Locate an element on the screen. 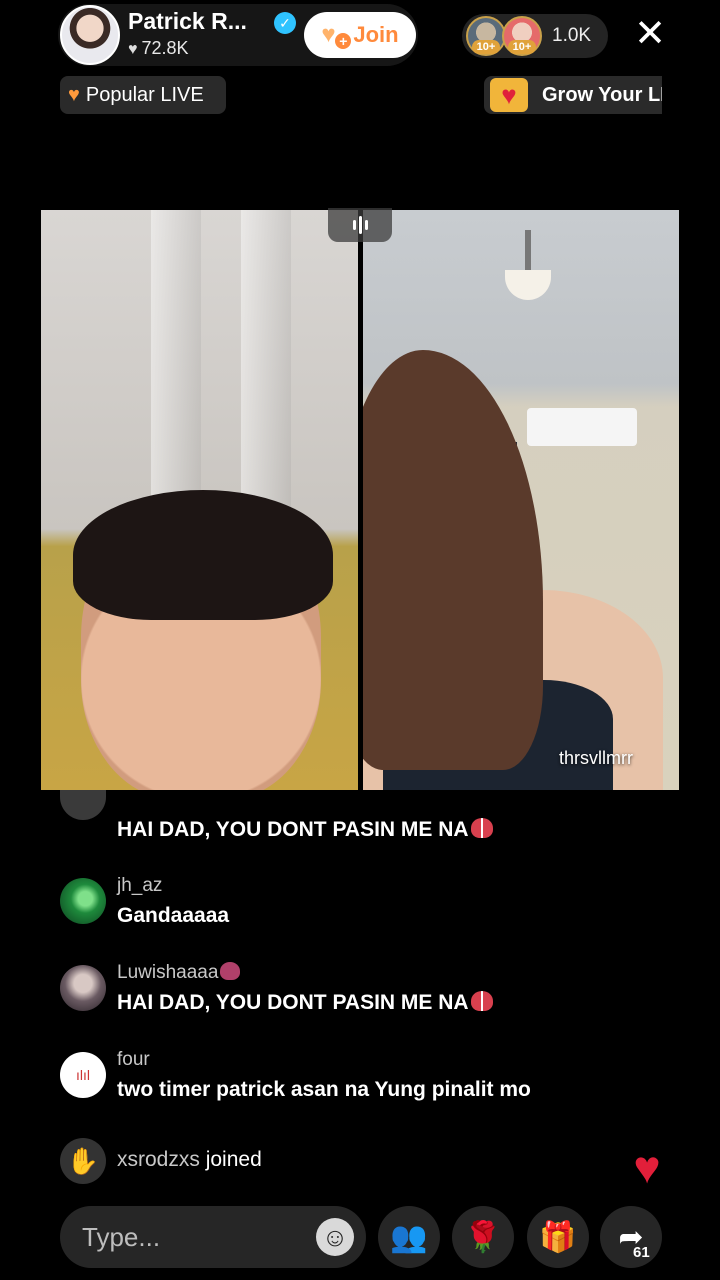 This screenshot has height=1280, width=720. rose-gift-icon: 🌹 is located at coordinates (483, 1237).